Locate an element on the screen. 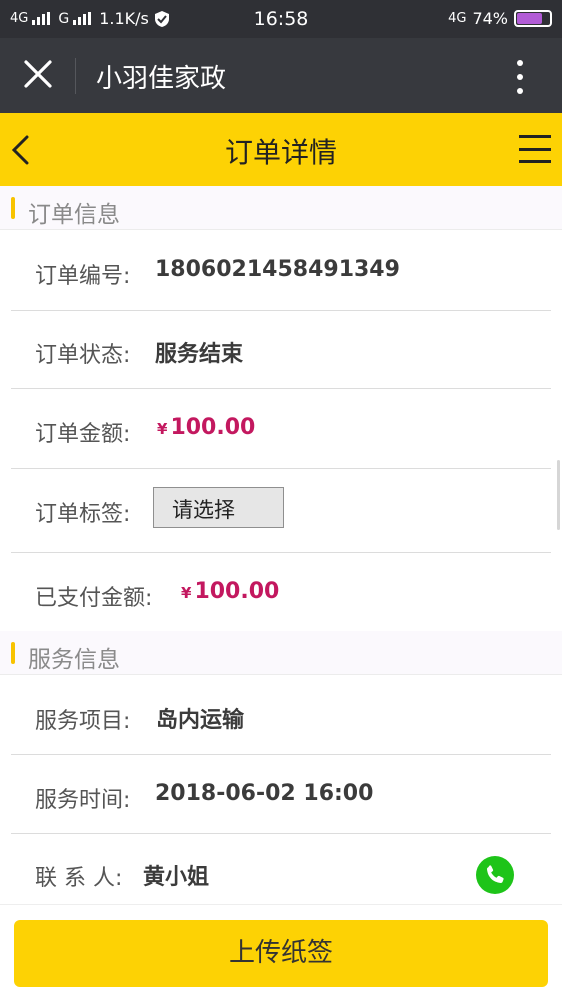 This screenshot has width=562, height=1000. order-number-value: 1806021458491349 is located at coordinates (277, 269).